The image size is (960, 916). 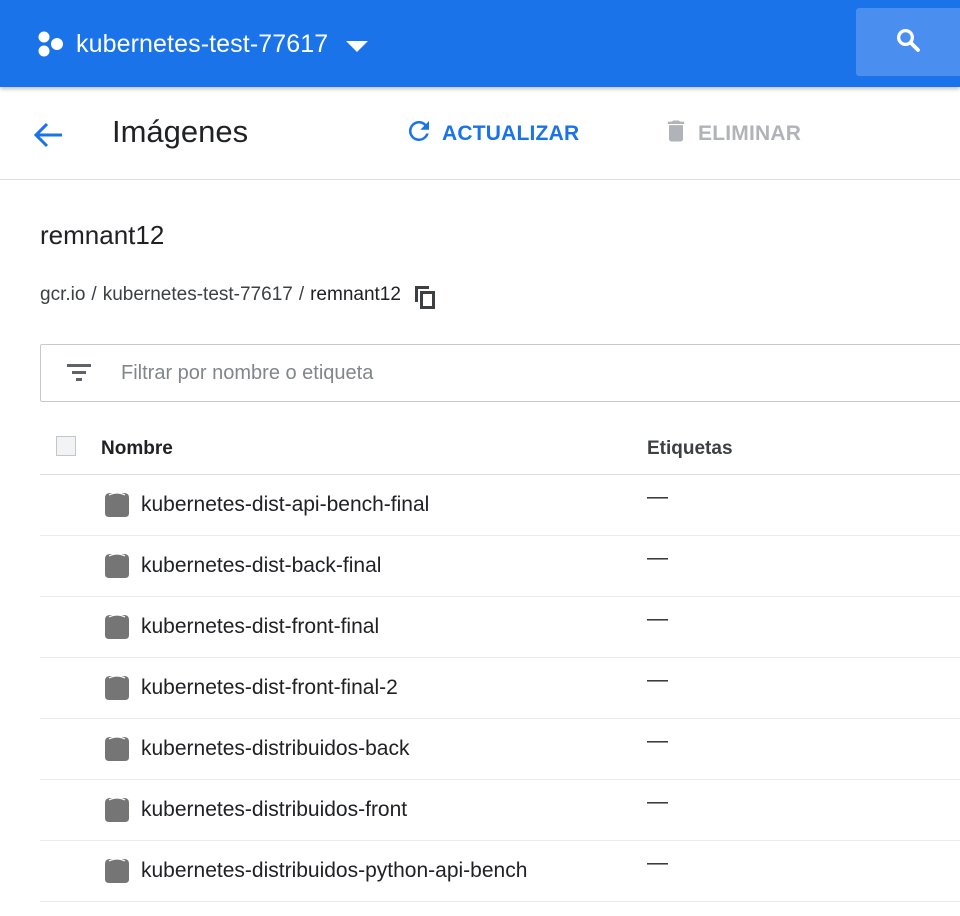 What do you see at coordinates (285, 505) in the screenshot?
I see `image-name: kubernetes-dist-api-bench-final` at bounding box center [285, 505].